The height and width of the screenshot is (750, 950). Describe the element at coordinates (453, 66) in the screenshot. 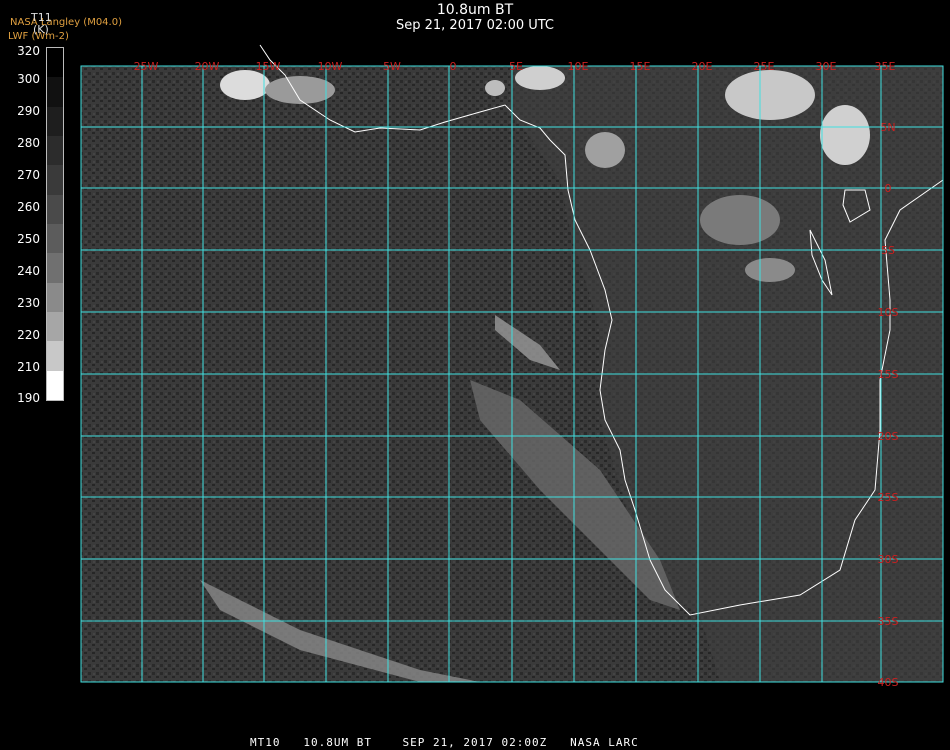

I see `longitude-label: 0` at that location.